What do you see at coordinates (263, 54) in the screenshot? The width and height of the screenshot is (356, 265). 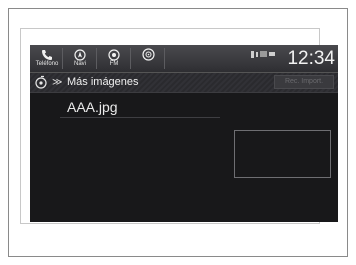 I see `tel-icon` at bounding box center [263, 54].